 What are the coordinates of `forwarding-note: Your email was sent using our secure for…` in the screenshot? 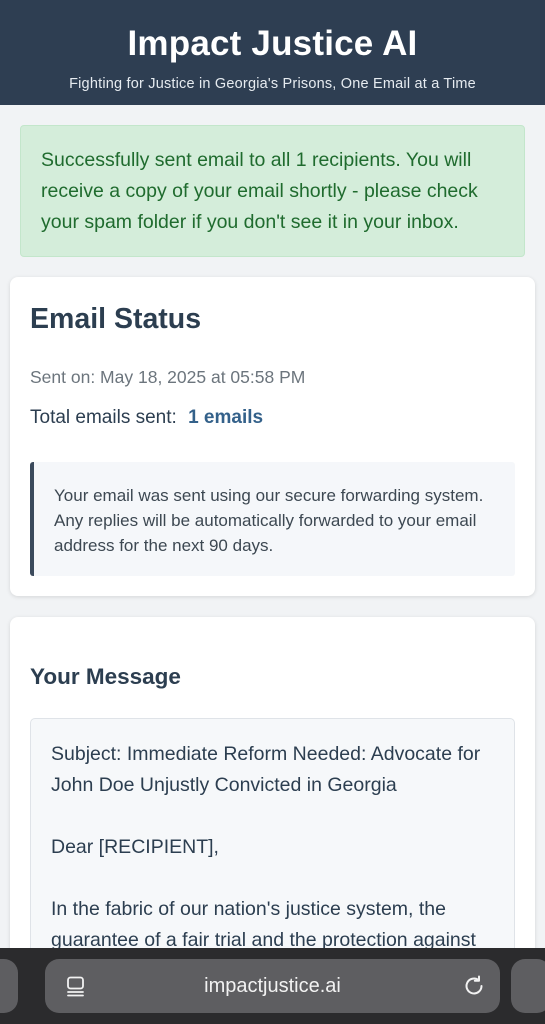 It's located at (272, 519).